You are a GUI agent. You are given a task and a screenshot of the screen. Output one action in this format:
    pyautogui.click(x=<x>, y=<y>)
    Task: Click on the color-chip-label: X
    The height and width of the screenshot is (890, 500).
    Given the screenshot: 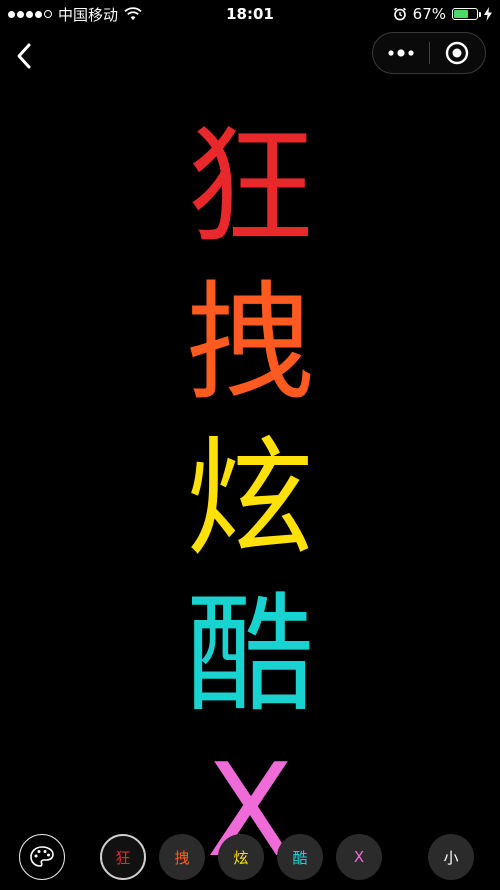 What is the action you would take?
    pyautogui.click(x=359, y=857)
    